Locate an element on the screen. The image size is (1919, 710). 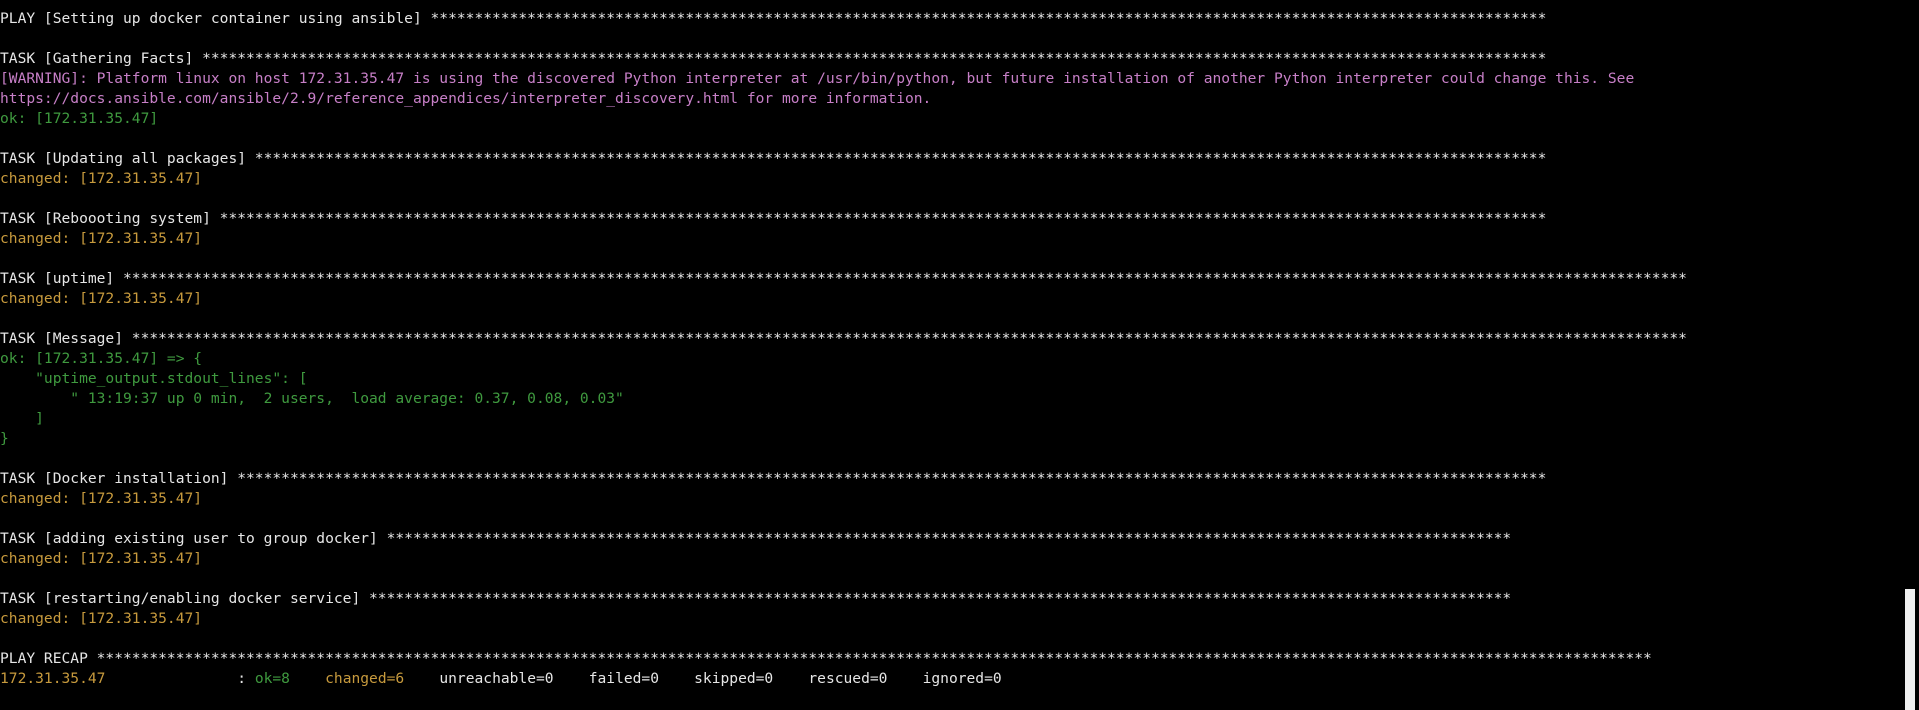
terminal-line: ok: [172.31.35.47] is located at coordinates (950, 119).